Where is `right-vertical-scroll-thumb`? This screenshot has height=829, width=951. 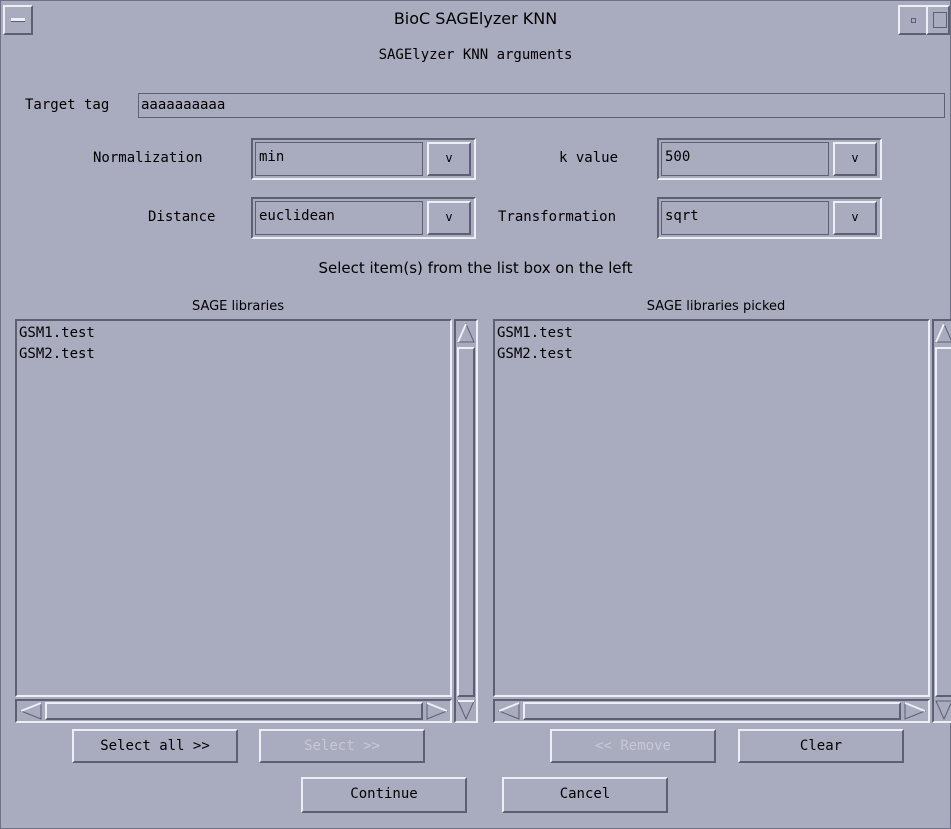 right-vertical-scroll-thumb is located at coordinates (943, 522).